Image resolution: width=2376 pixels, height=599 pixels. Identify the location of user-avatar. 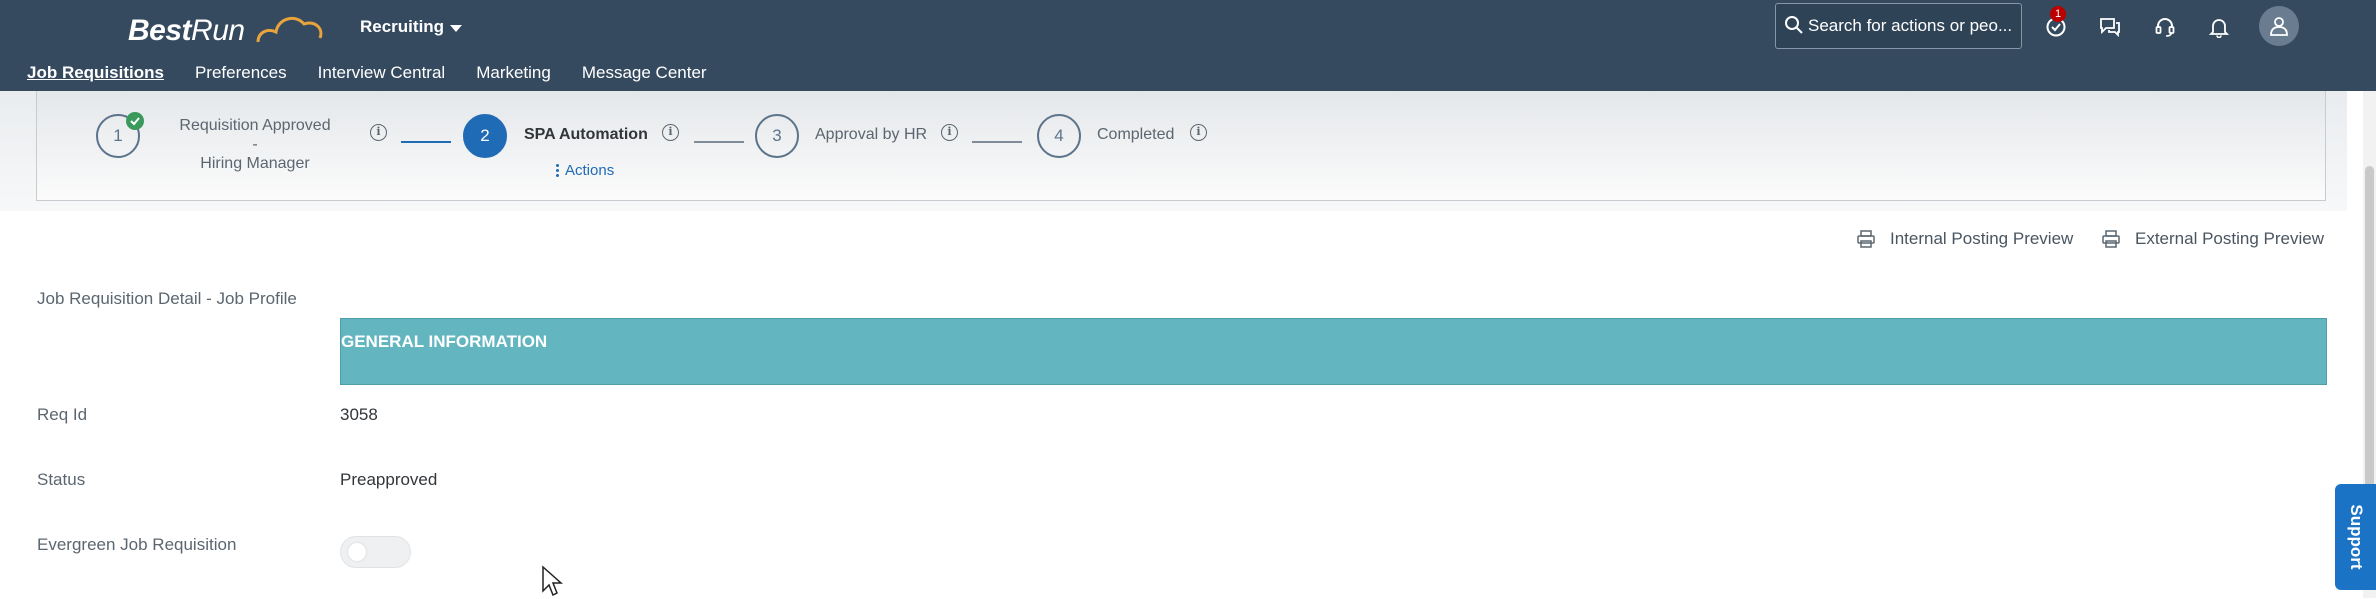
(2279, 26).